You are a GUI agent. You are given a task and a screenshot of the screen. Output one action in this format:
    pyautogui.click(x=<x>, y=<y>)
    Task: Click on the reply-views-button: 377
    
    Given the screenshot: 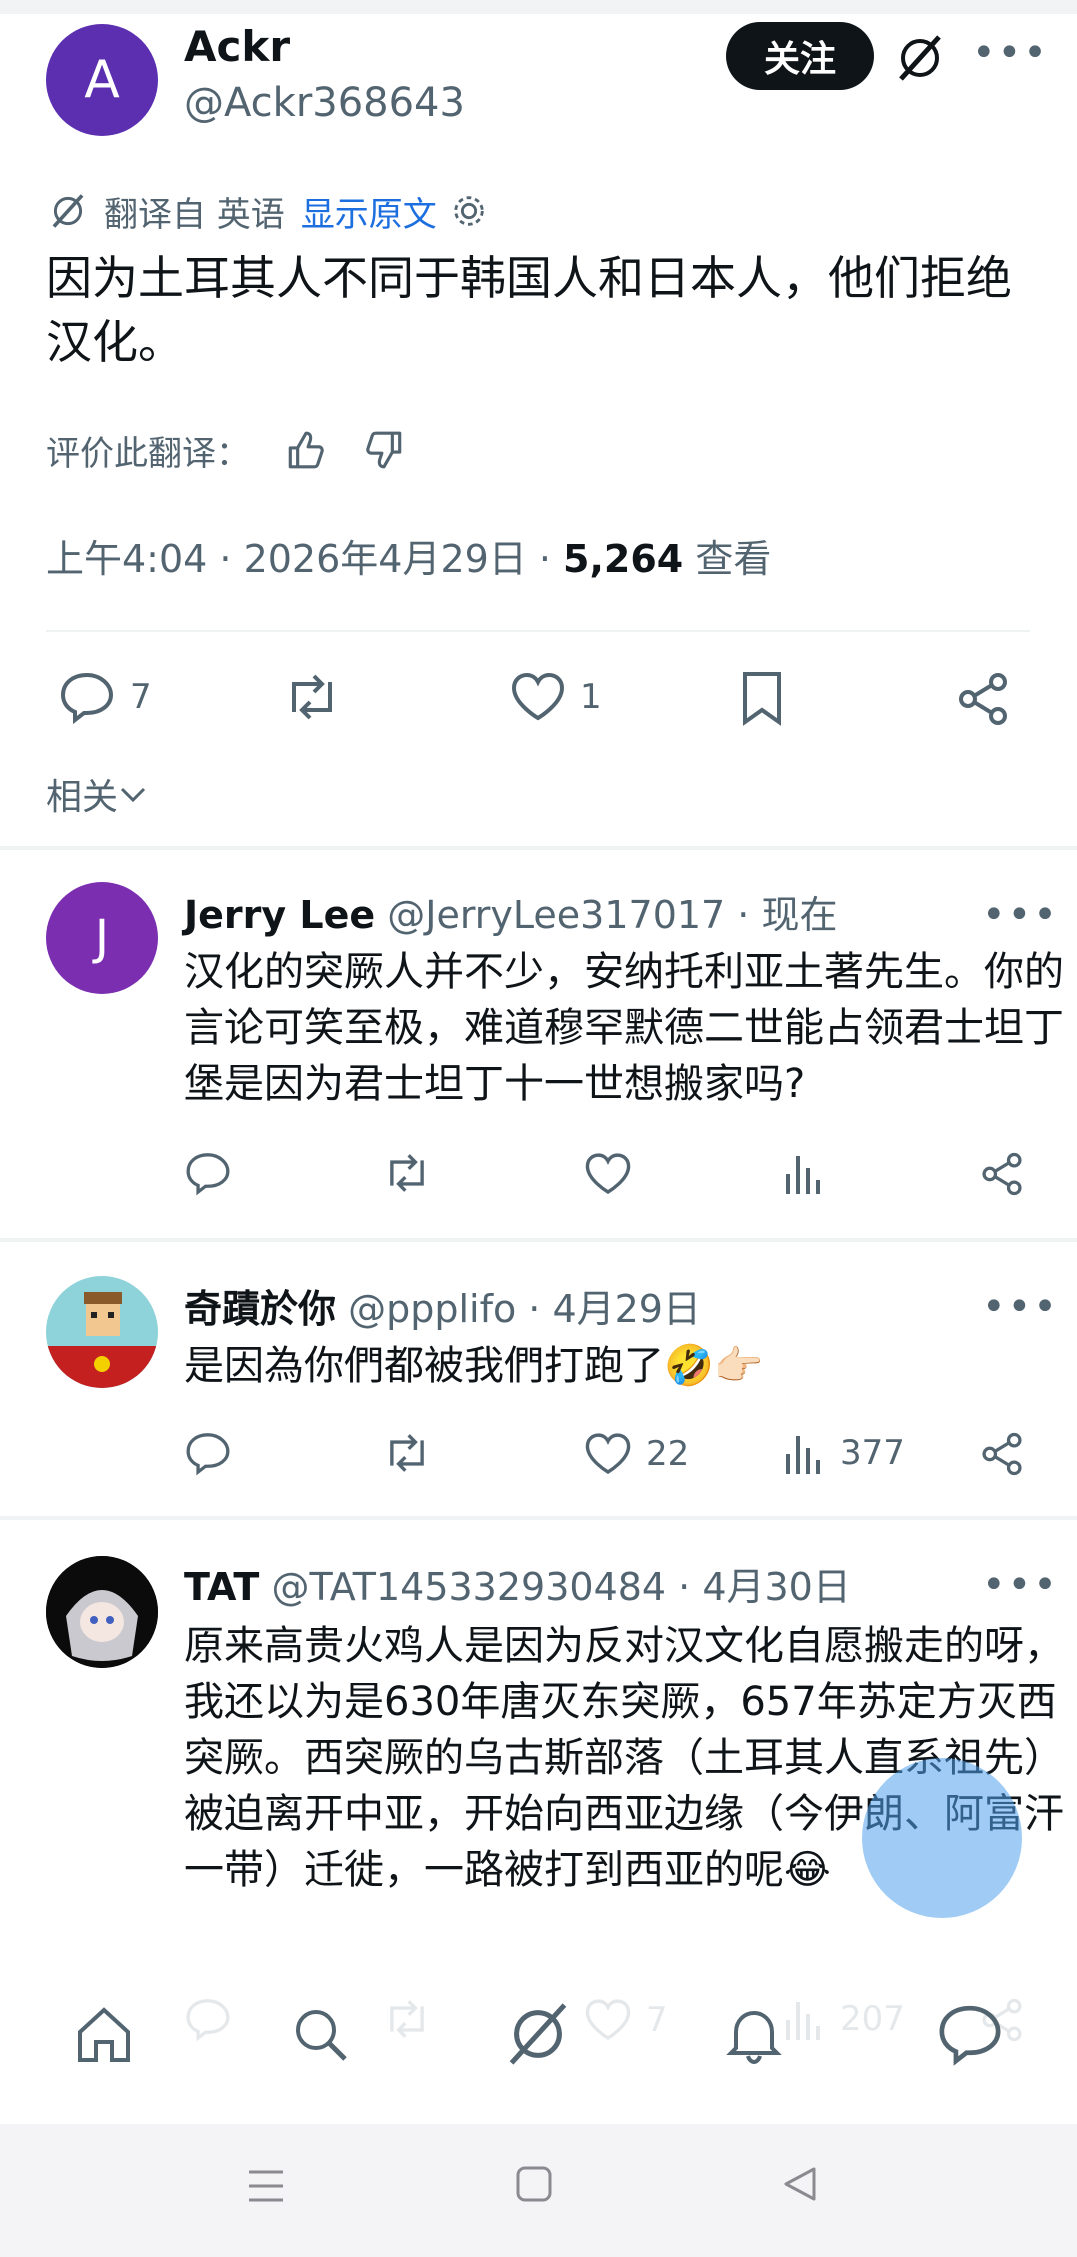 What is the action you would take?
    pyautogui.click(x=844, y=1453)
    